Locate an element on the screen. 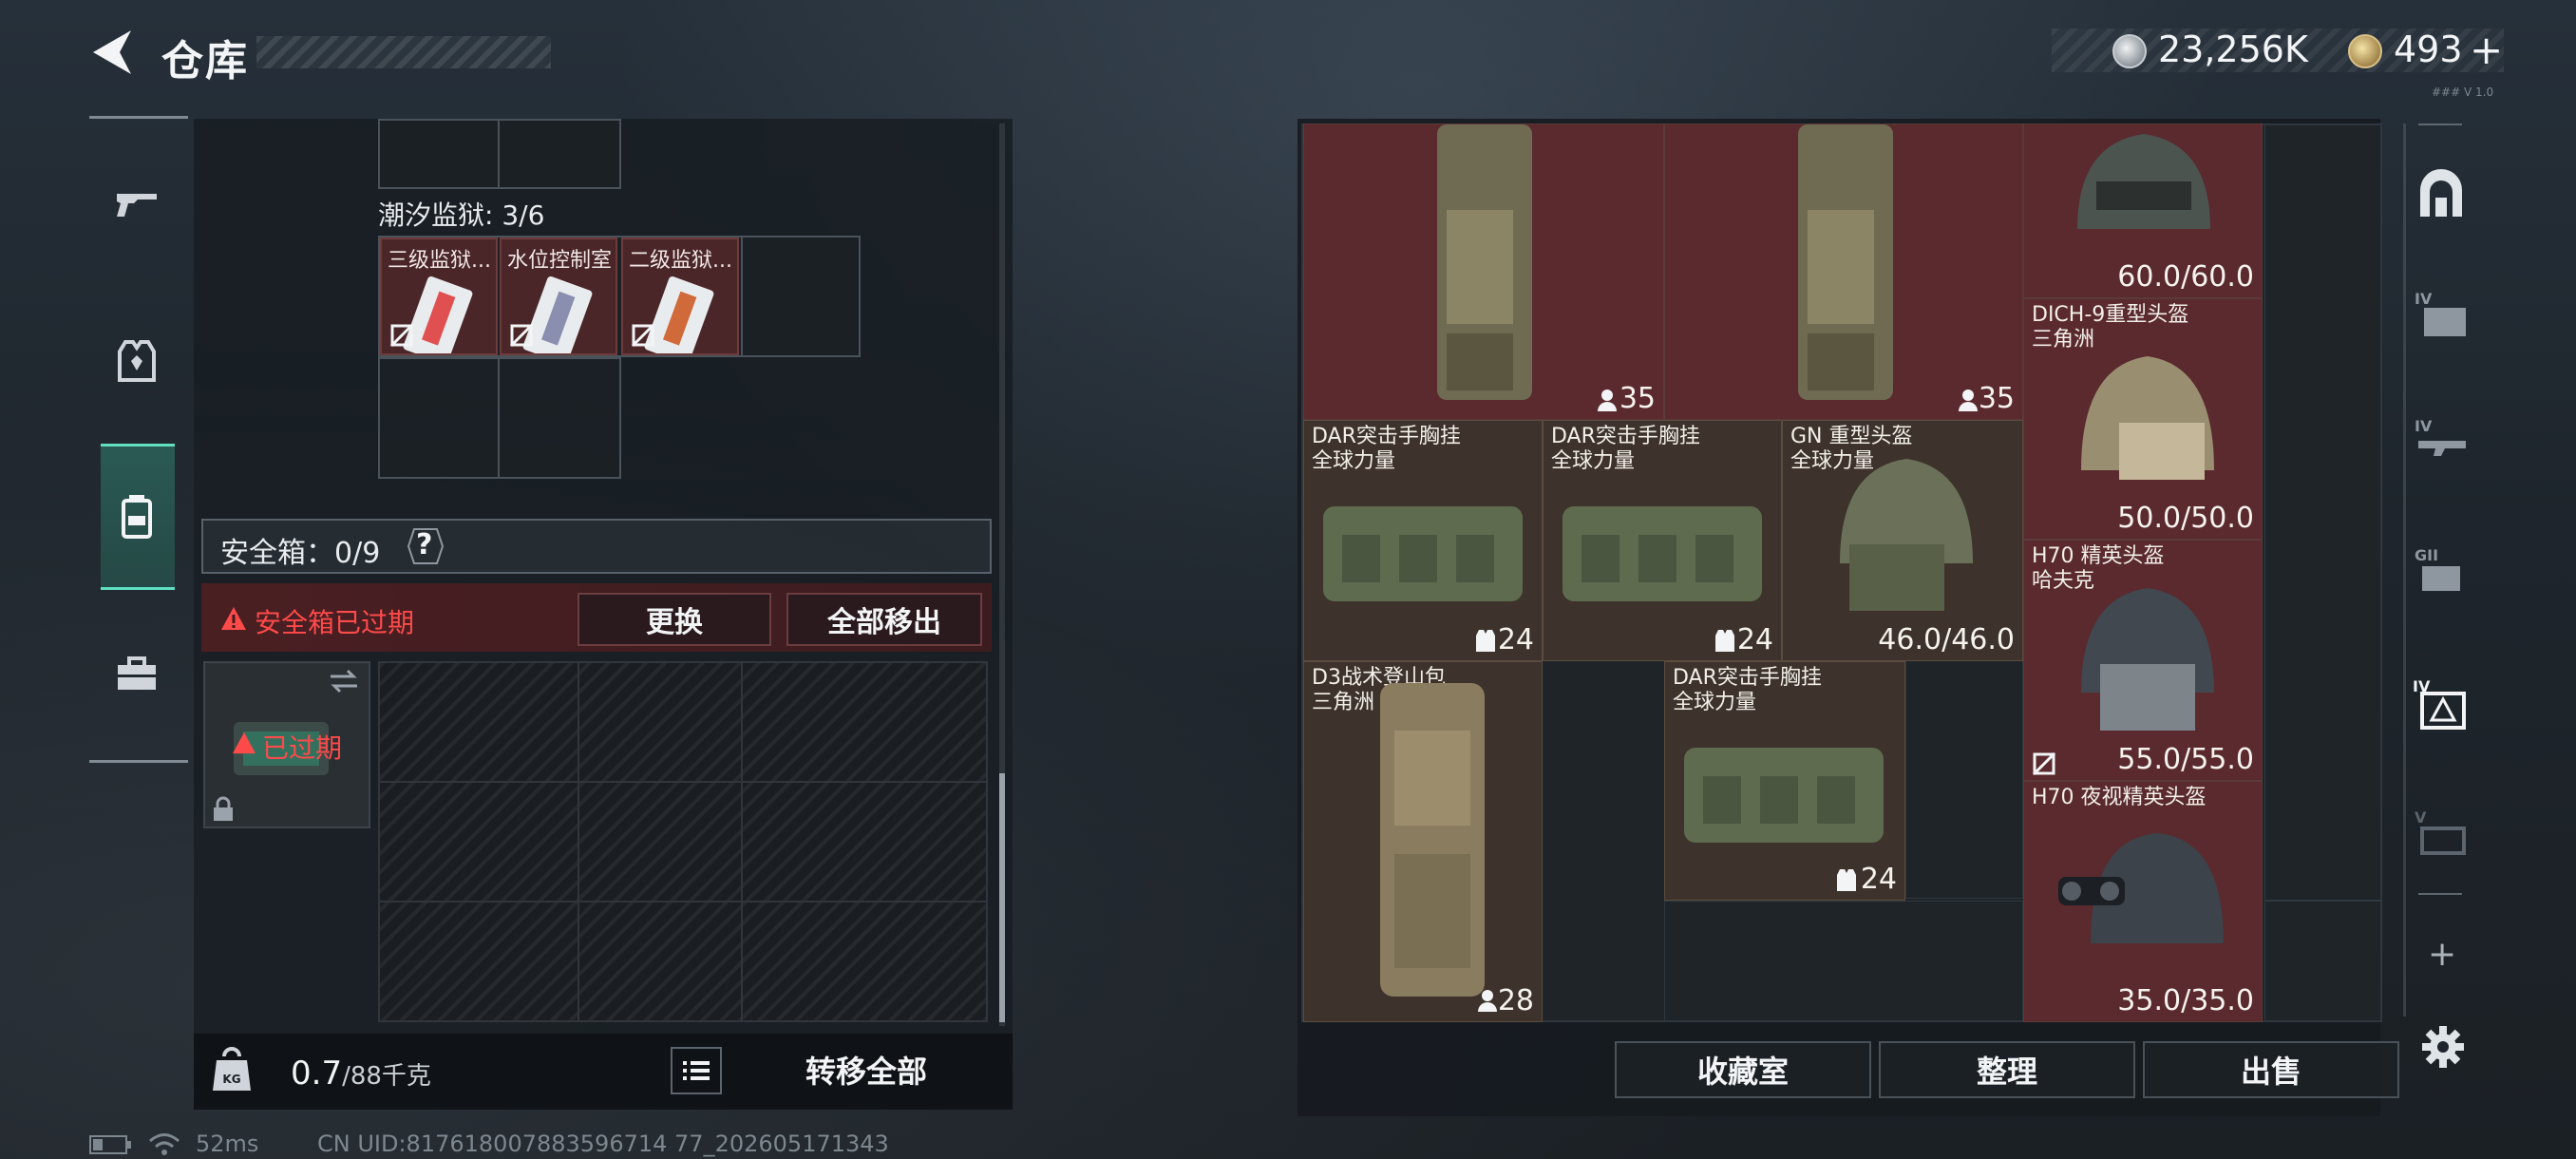  gear-icon is located at coordinates (2443, 1047).